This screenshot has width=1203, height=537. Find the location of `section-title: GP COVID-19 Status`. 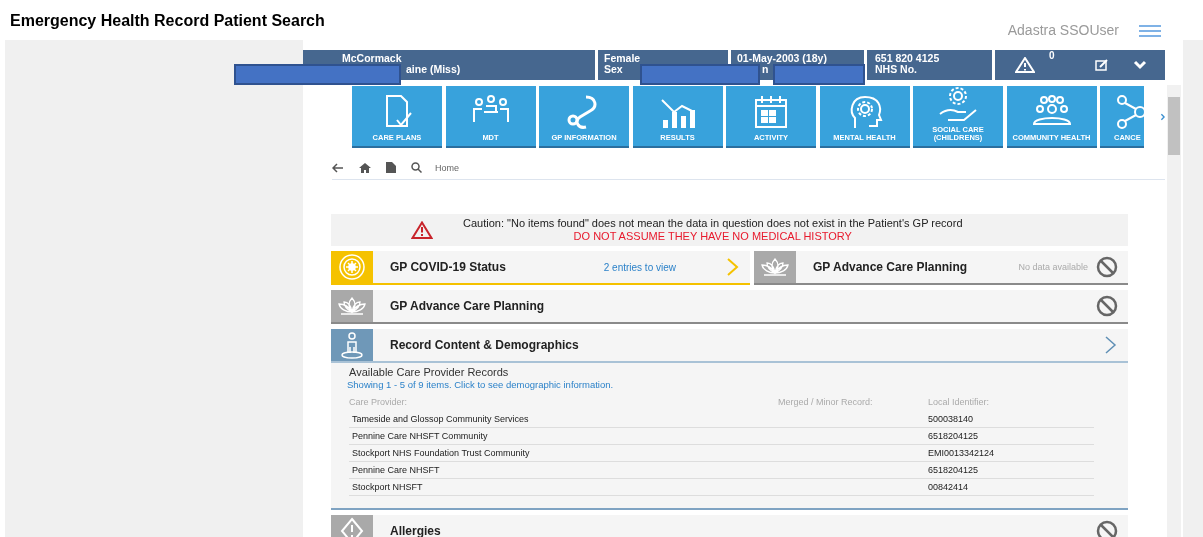

section-title: GP COVID-19 Status is located at coordinates (448, 267).